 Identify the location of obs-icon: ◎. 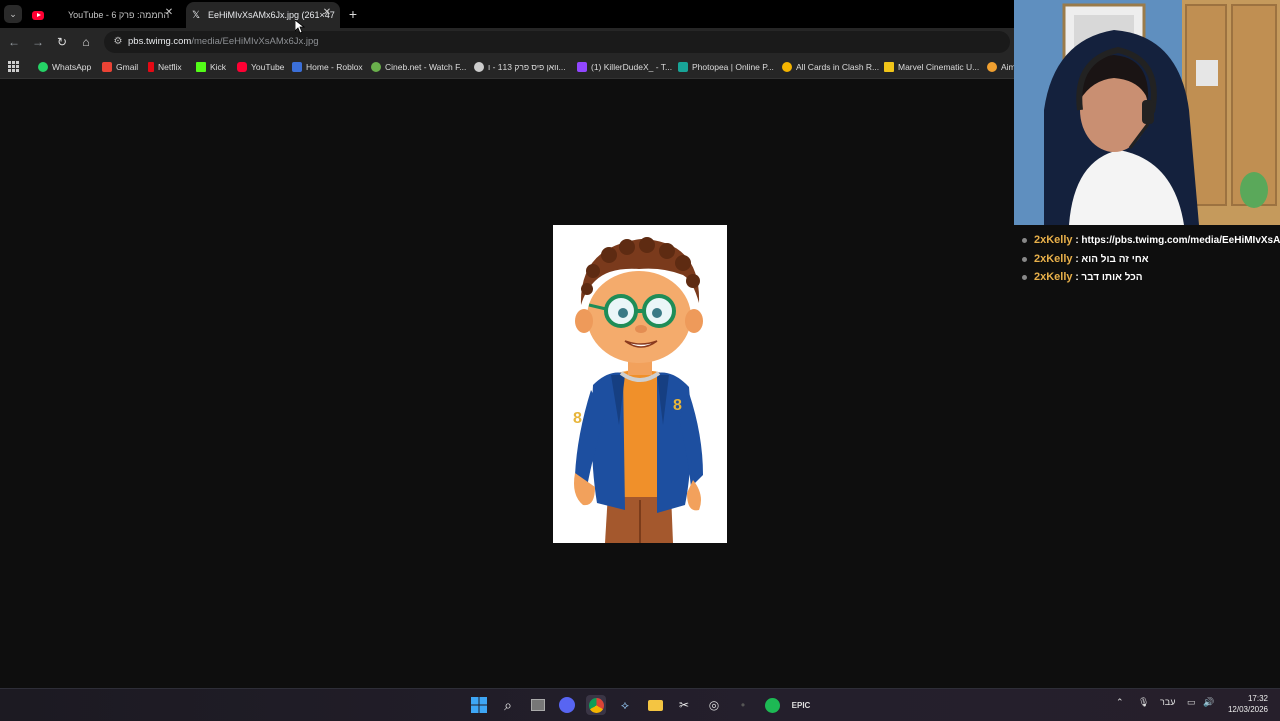
(714, 705).